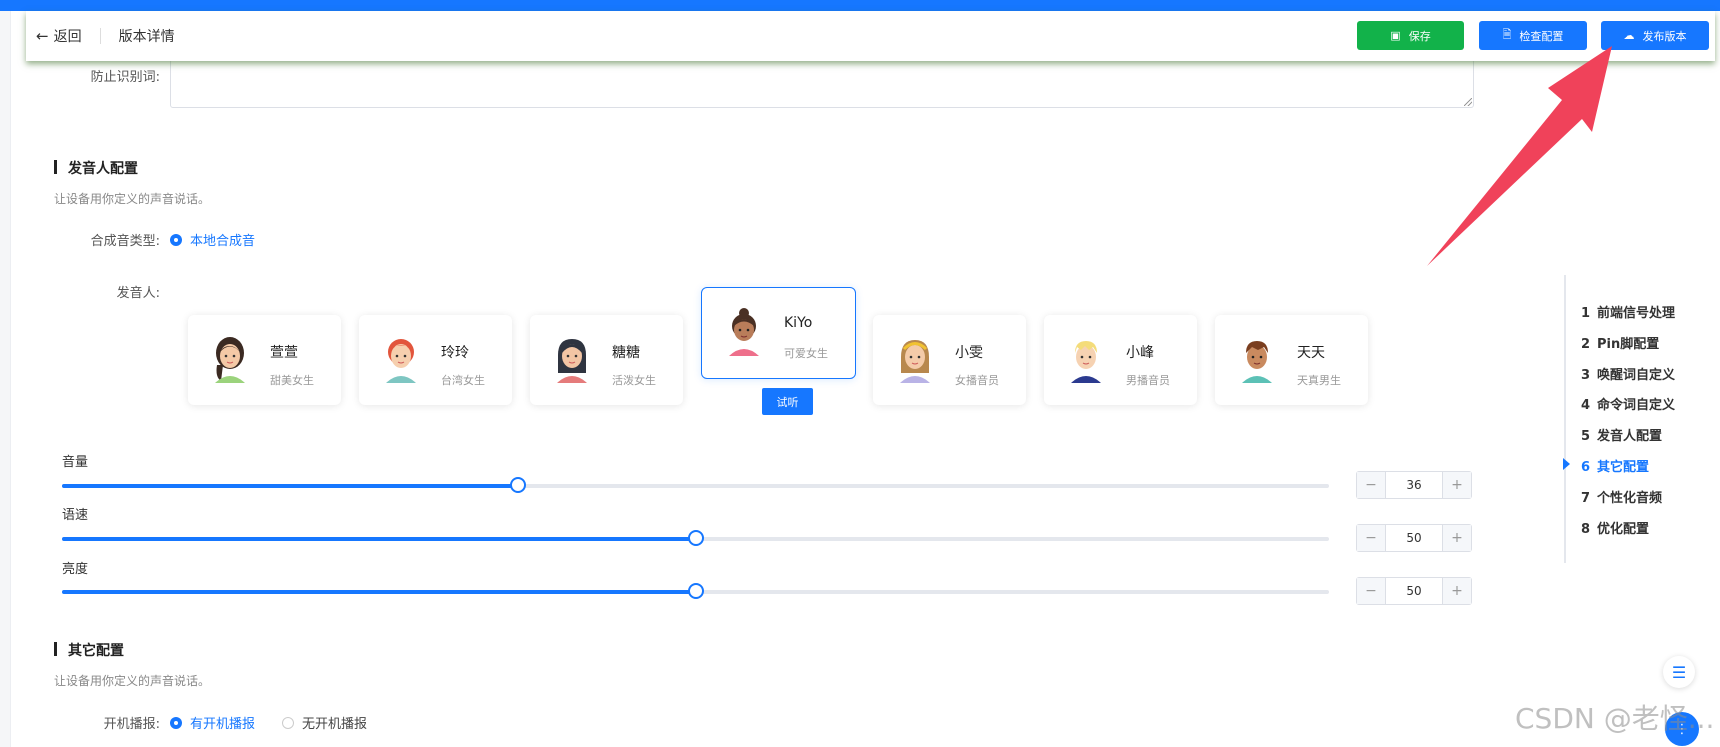  Describe the element at coordinates (264, 360) in the screenshot. I see `speaker-card: 萱萱 甜美女生` at that location.